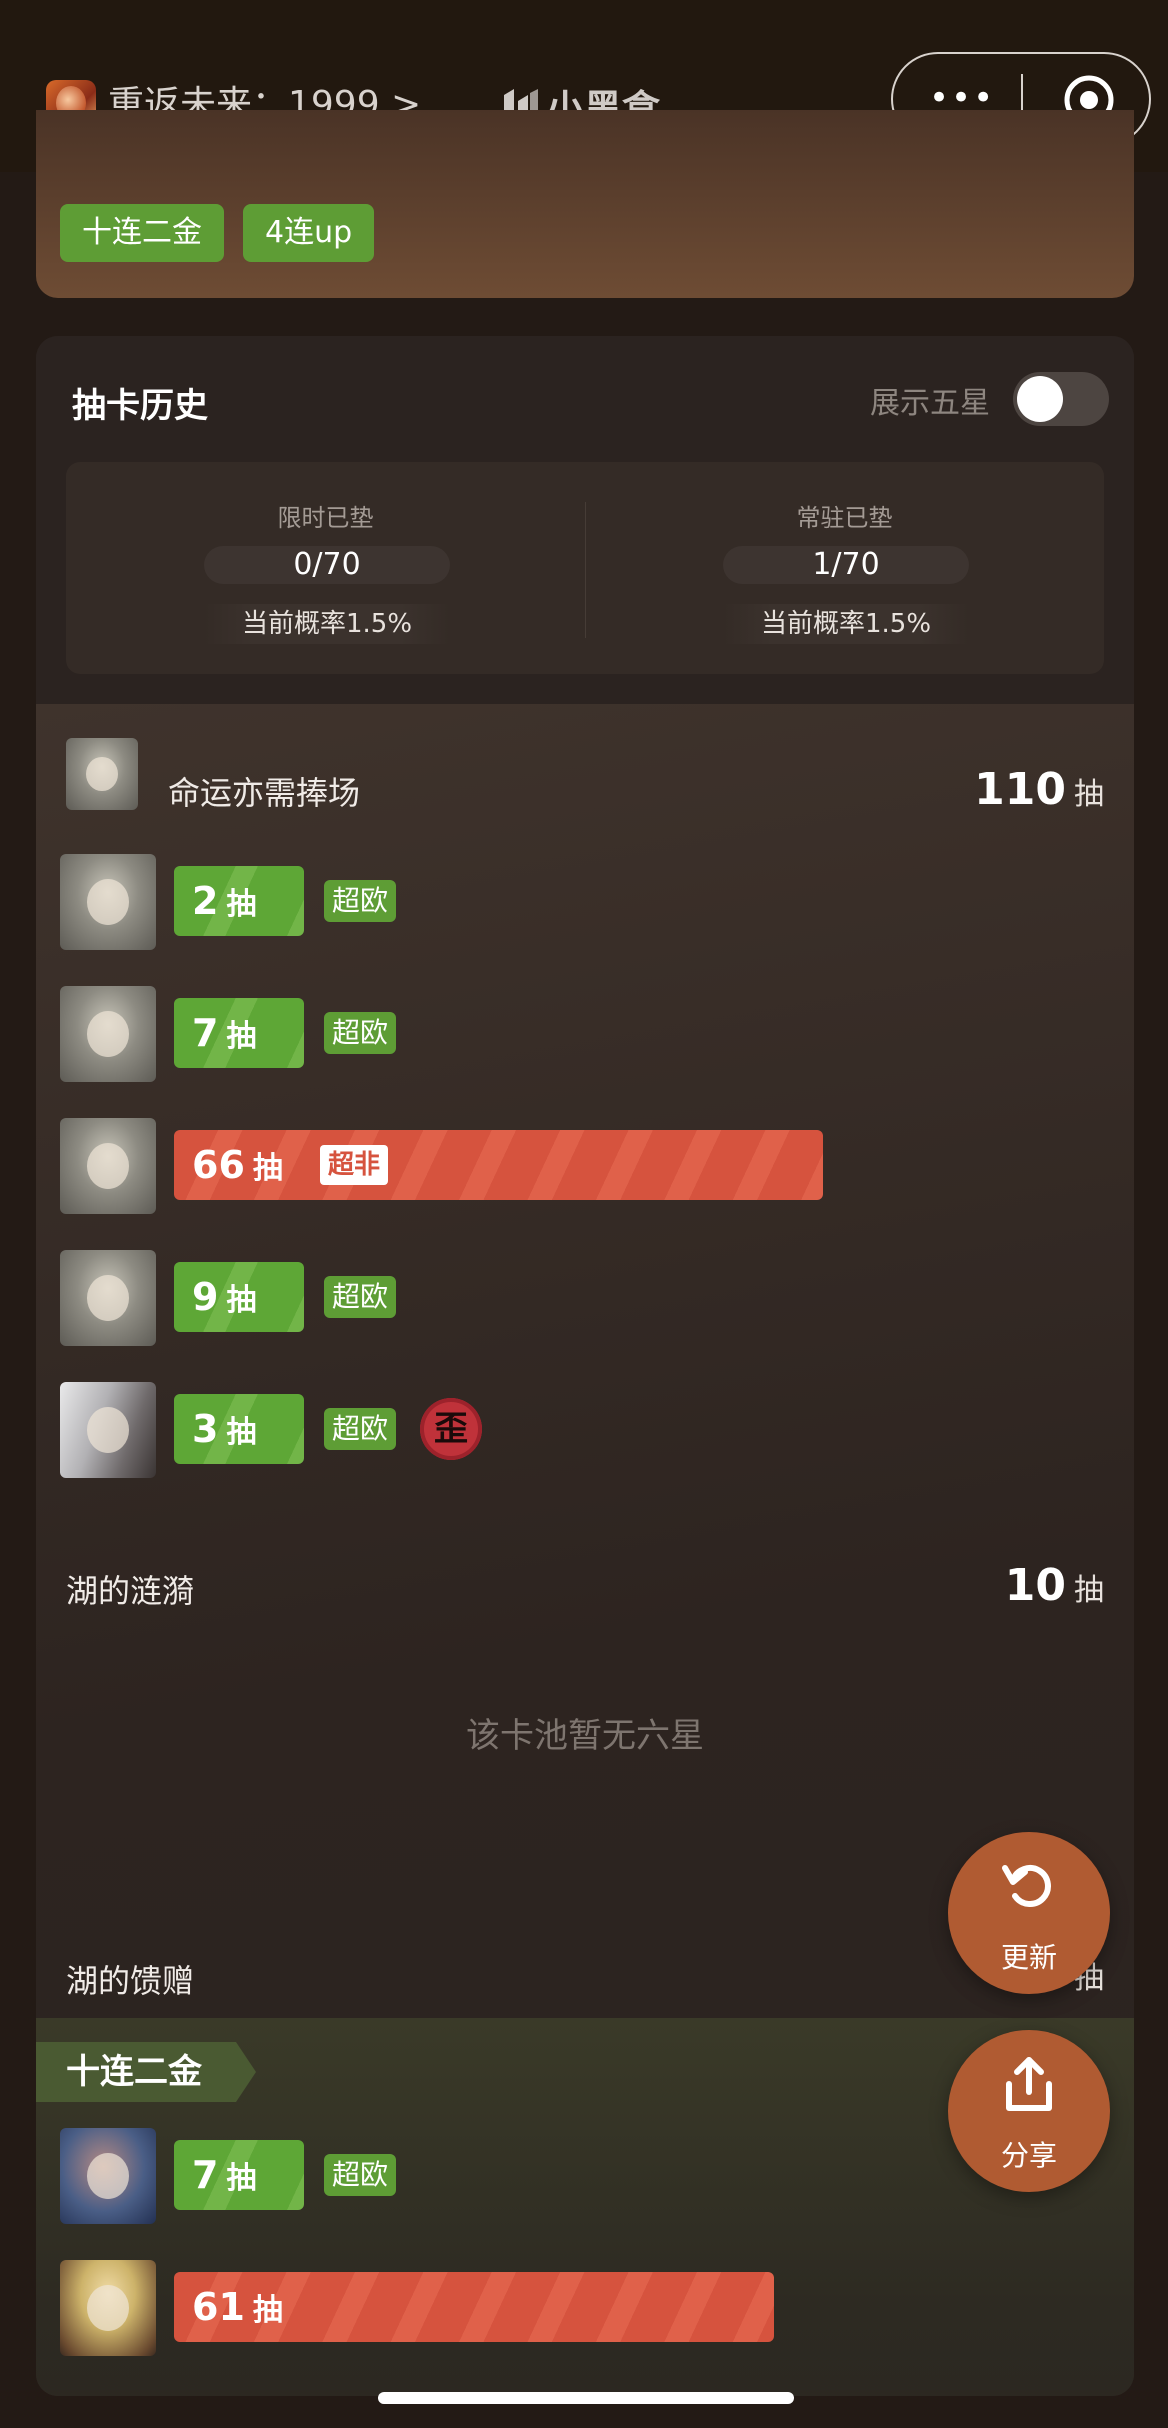  Describe the element at coordinates (846, 624) in the screenshot. I see `standard-pity-rate: 当前概率1.5%` at that location.